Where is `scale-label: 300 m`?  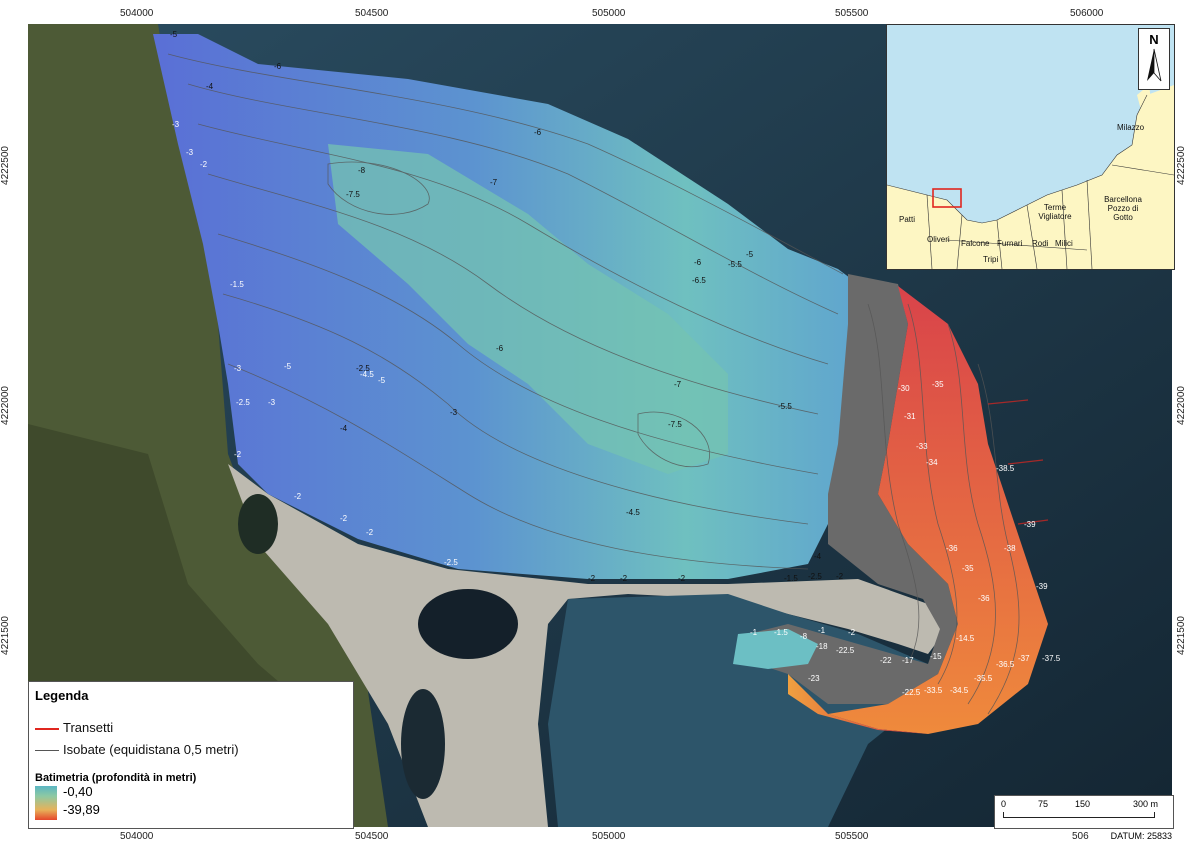 scale-label: 300 m is located at coordinates (1146, 804).